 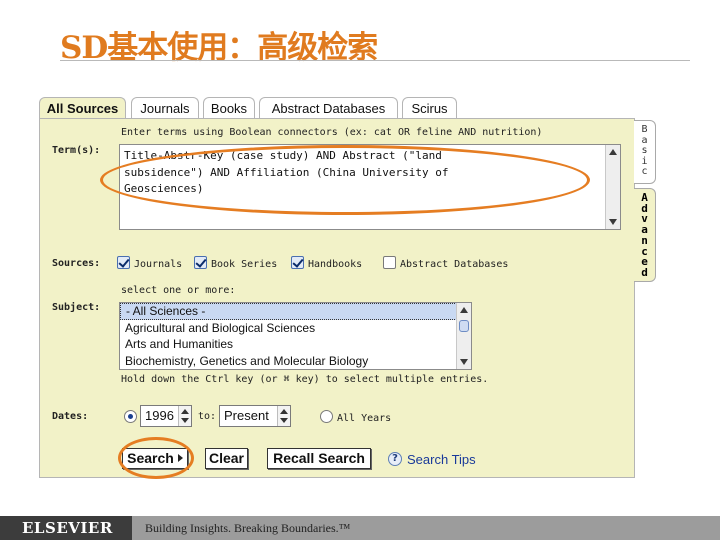 What do you see at coordinates (200, 262) in the screenshot?
I see `book-series-checkbox` at bounding box center [200, 262].